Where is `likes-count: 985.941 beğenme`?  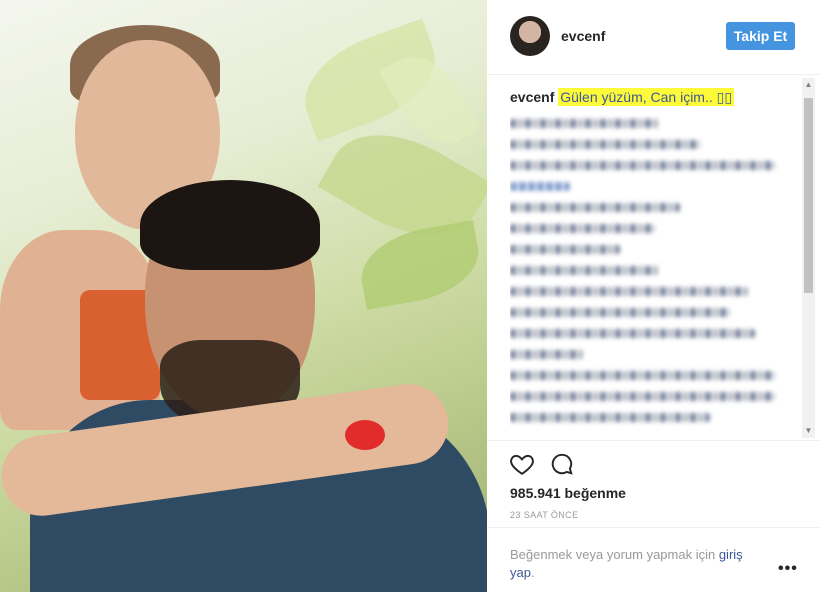
likes-count: 985.941 beğenme is located at coordinates (568, 493).